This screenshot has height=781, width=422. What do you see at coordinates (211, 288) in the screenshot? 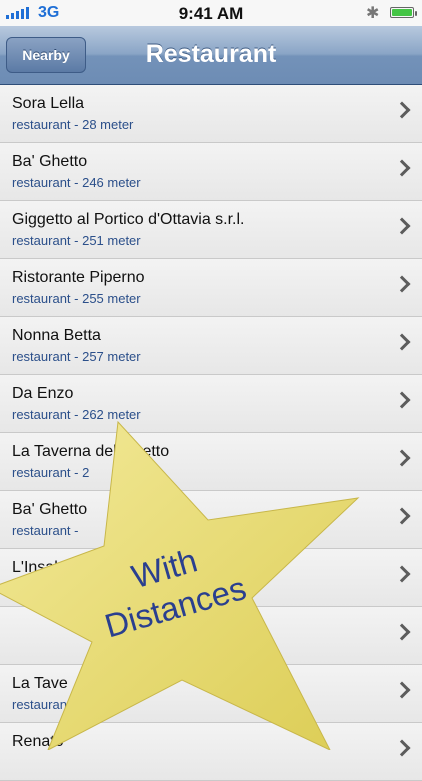
I see `list-item: Ristorante Piperno restaurant - 255 meter` at bounding box center [211, 288].